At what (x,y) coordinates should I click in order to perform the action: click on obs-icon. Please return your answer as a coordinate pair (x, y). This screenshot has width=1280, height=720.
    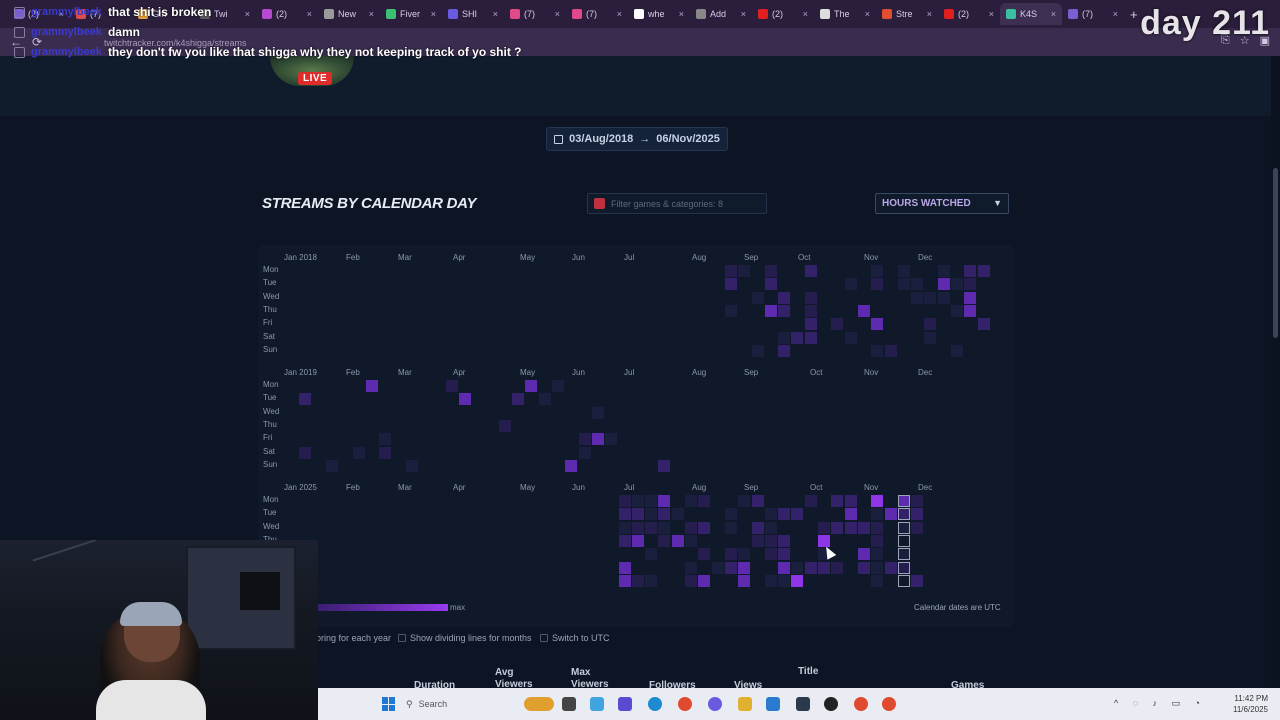
    Looking at the image, I should click on (831, 704).